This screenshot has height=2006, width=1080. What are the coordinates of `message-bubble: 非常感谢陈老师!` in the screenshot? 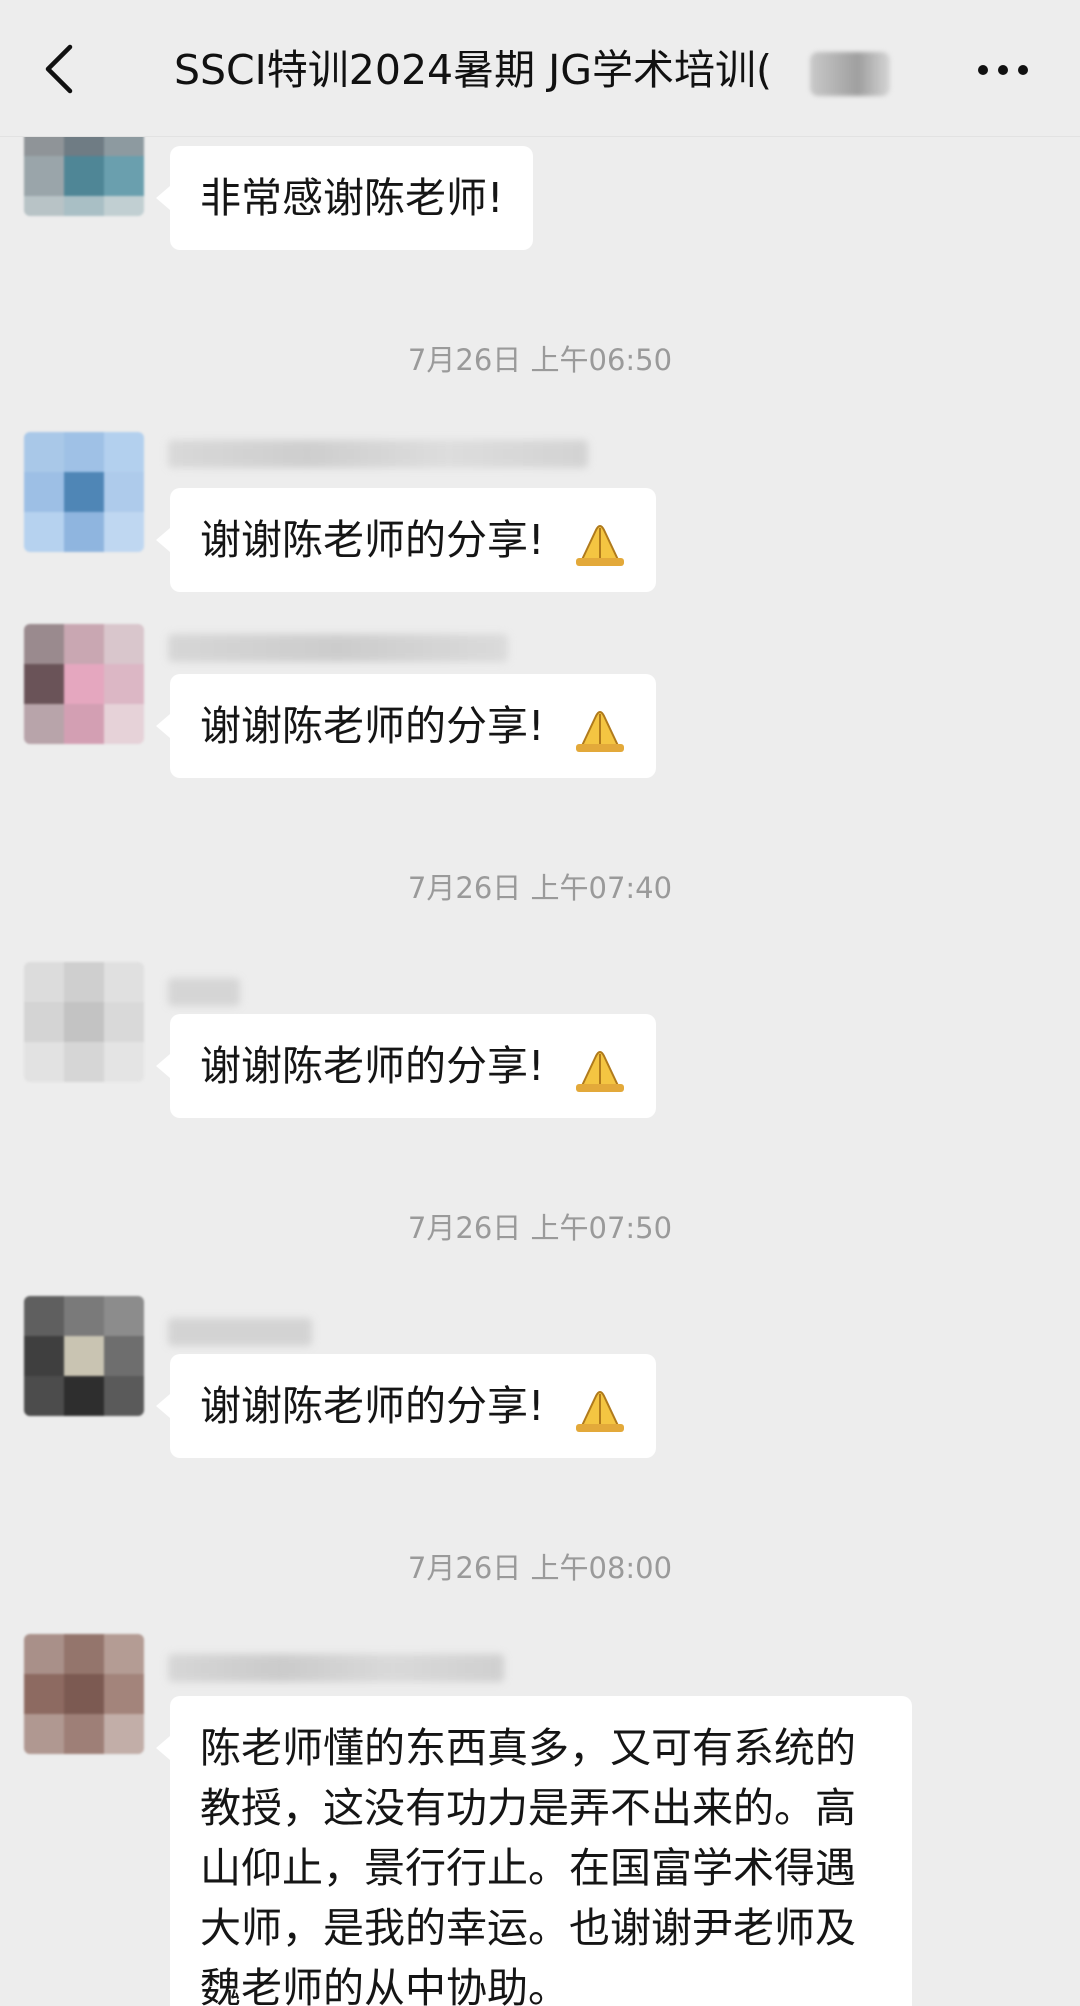 It's located at (344, 198).